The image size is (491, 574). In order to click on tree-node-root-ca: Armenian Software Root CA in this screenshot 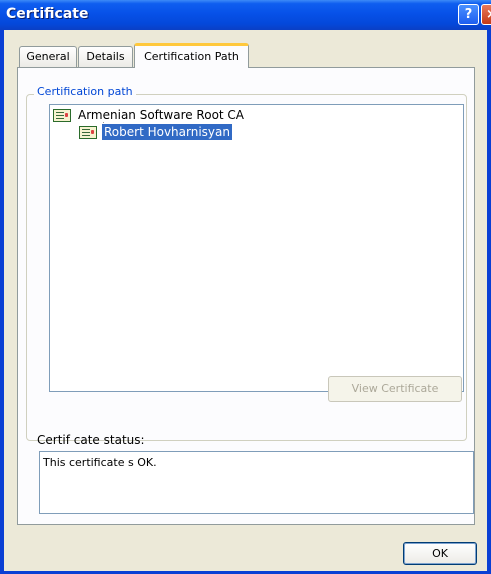, I will do `click(149, 115)`.